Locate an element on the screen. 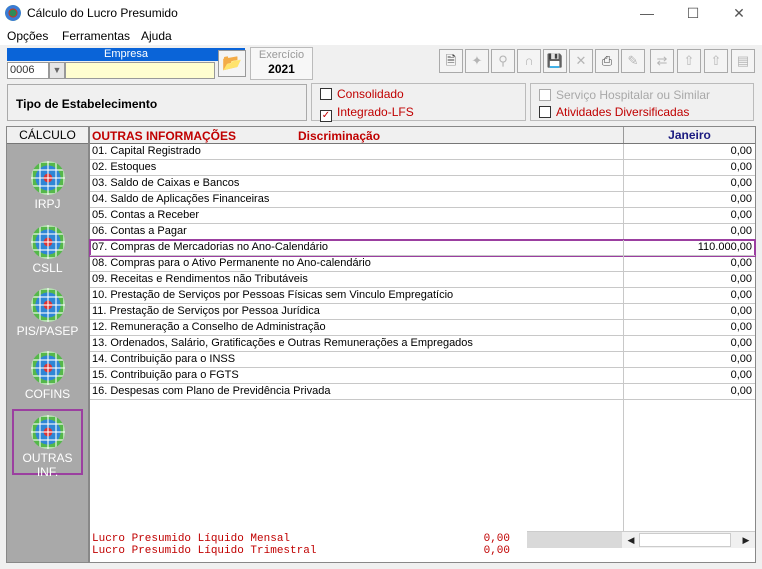 This screenshot has width=762, height=569. tool-button: ✎ is located at coordinates (633, 61).